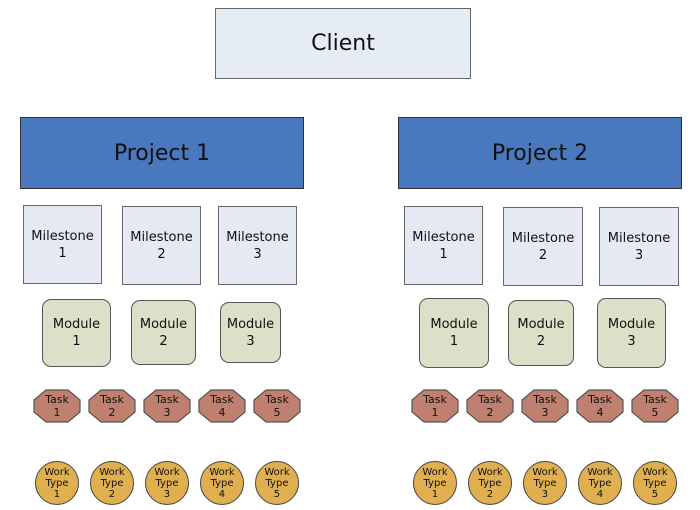  I want to click on project-2-node: Project 2, so click(540, 153).